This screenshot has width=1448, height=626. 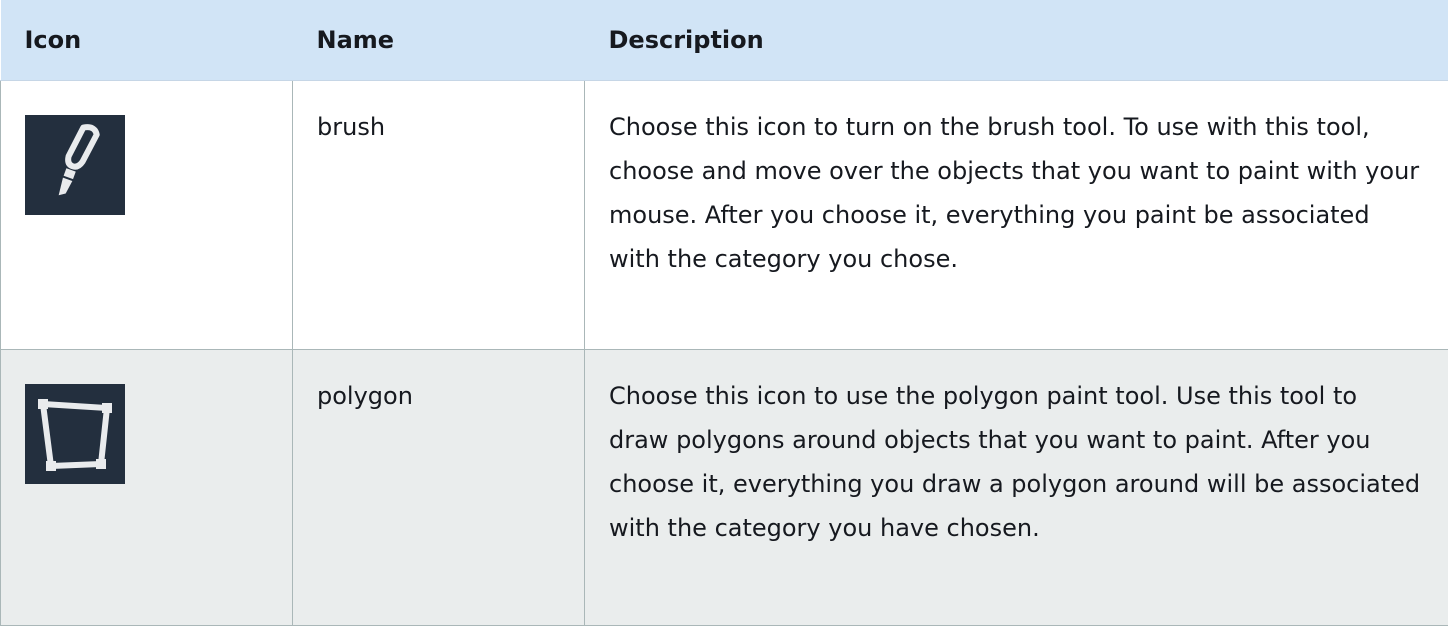 What do you see at coordinates (438, 487) in the screenshot?
I see `tool-name: polygon` at bounding box center [438, 487].